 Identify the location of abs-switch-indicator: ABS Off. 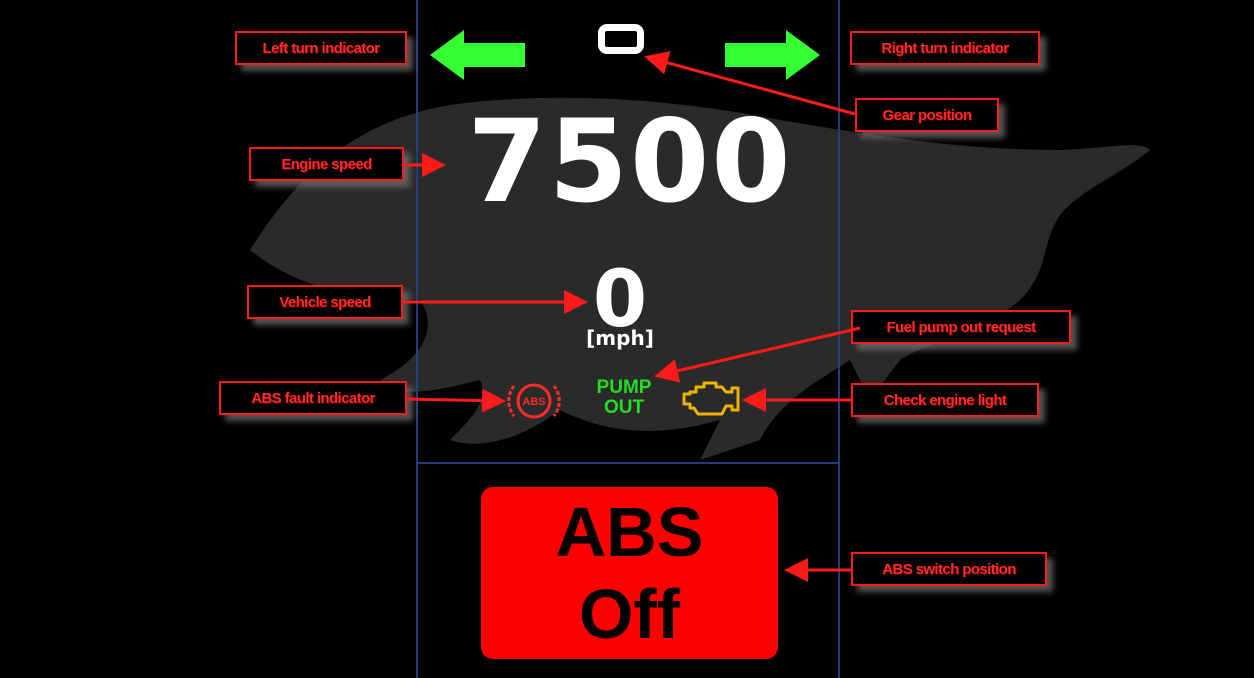
(629, 573).